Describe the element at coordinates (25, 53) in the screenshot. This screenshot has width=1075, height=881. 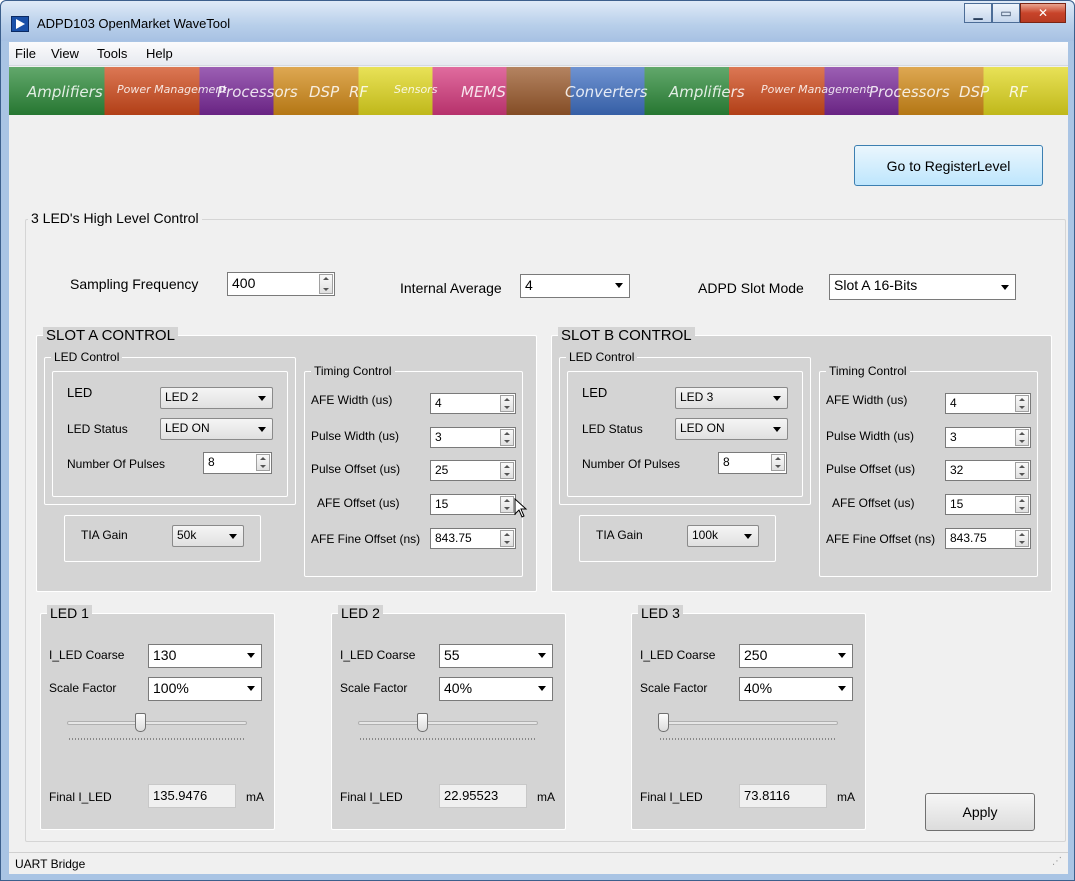
I see `menu-file: File` at that location.